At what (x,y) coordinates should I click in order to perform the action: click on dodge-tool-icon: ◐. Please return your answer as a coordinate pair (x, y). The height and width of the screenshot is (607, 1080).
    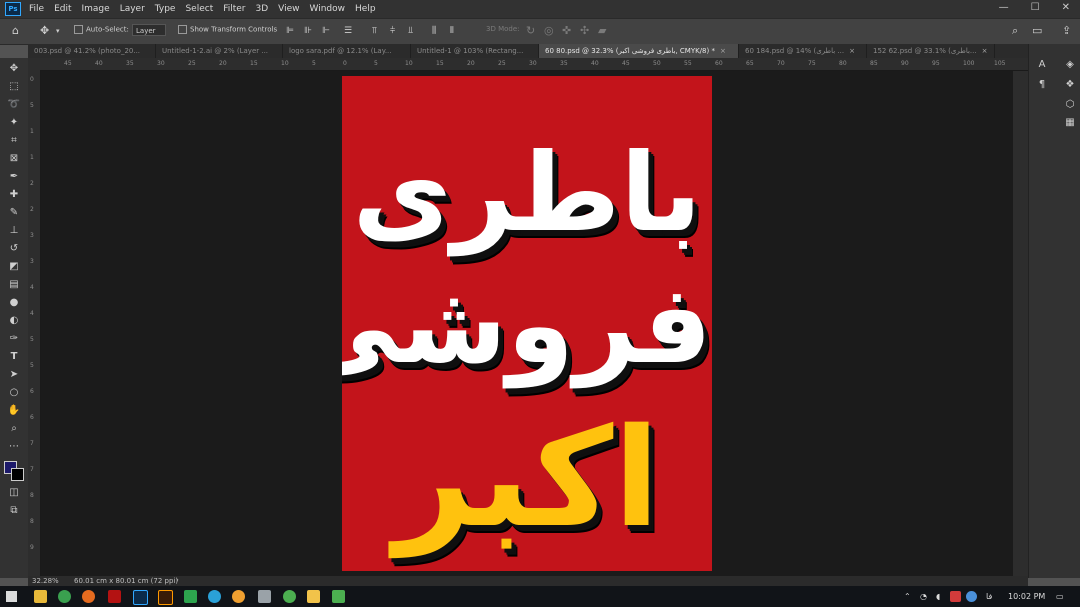
    Looking at the image, I should click on (14, 321).